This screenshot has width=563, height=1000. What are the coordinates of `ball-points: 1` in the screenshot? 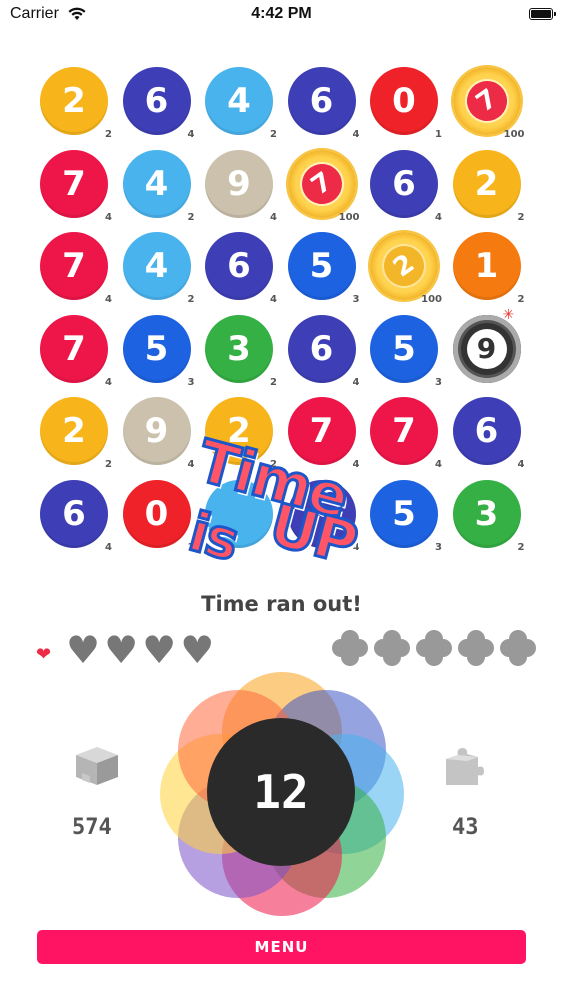 It's located at (191, 547).